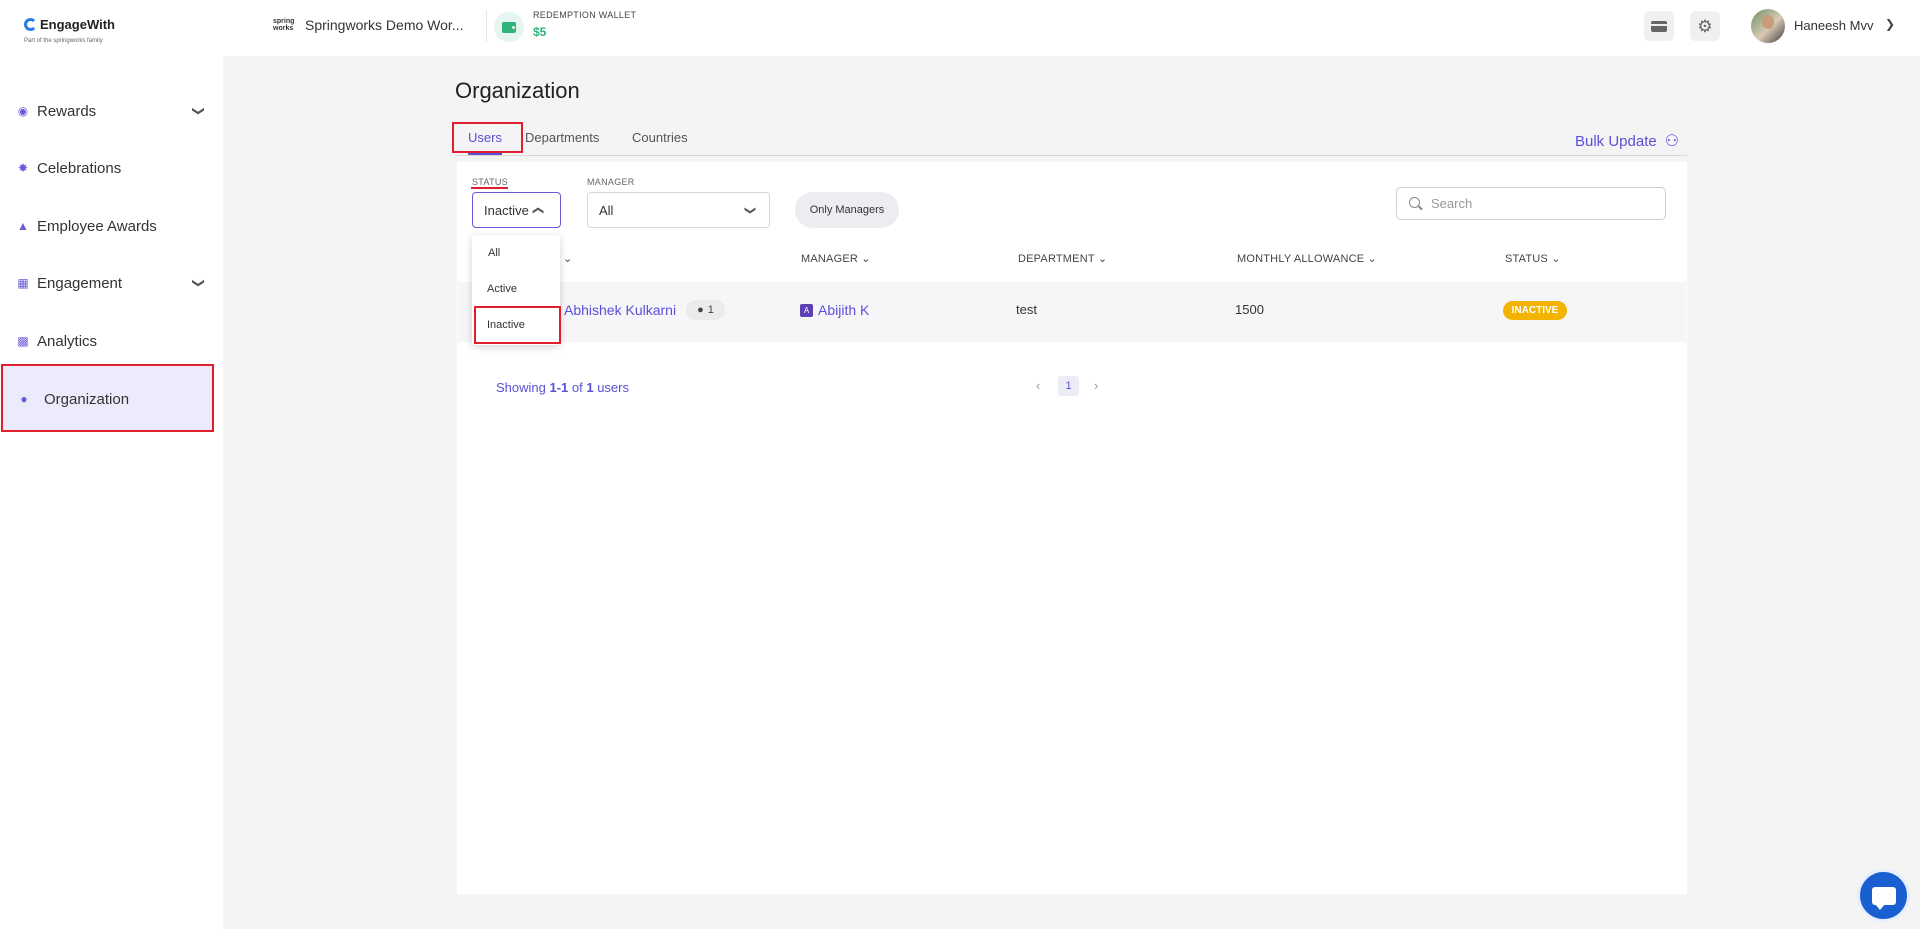 The height and width of the screenshot is (929, 1920). I want to click on engagewith-logo-icon, so click(30, 24).